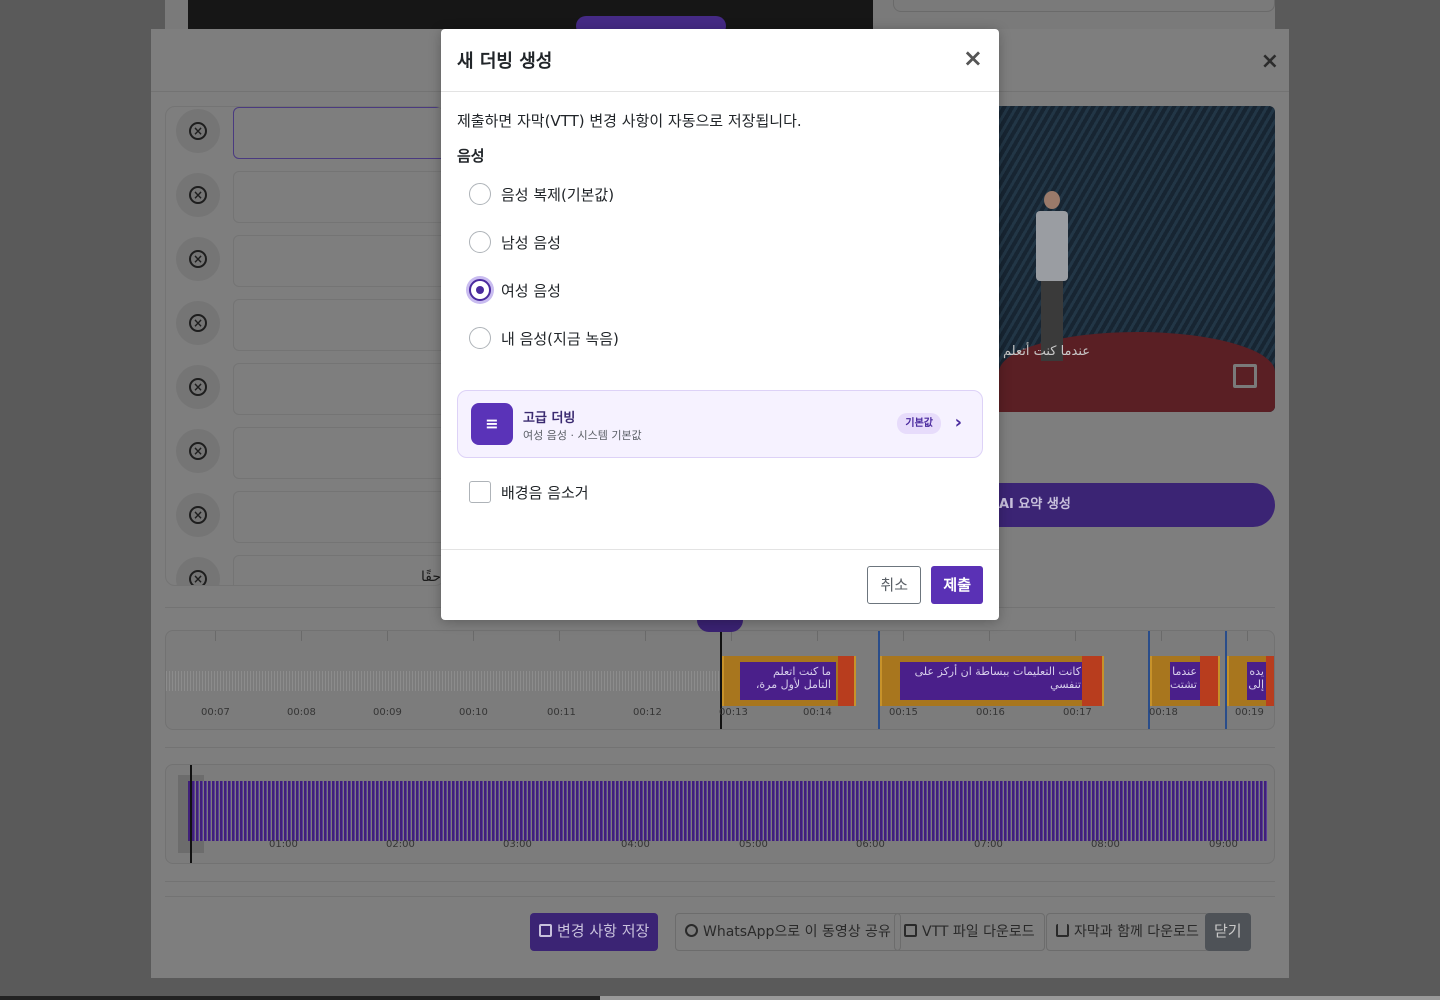  Describe the element at coordinates (544, 338) in the screenshot. I see `voice-option-record: 내 음성(지금 녹음)` at that location.